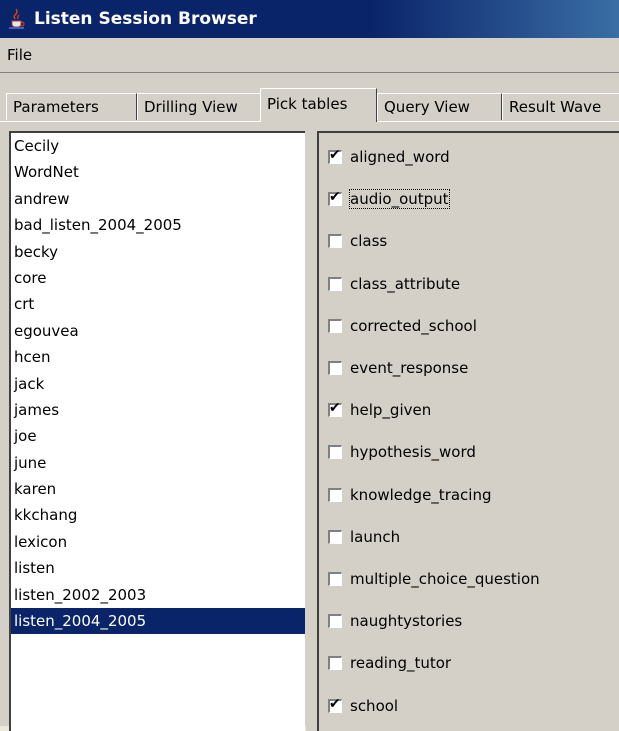 The image size is (619, 731). What do you see at coordinates (158, 146) in the screenshot?
I see `list-item: Cecily` at bounding box center [158, 146].